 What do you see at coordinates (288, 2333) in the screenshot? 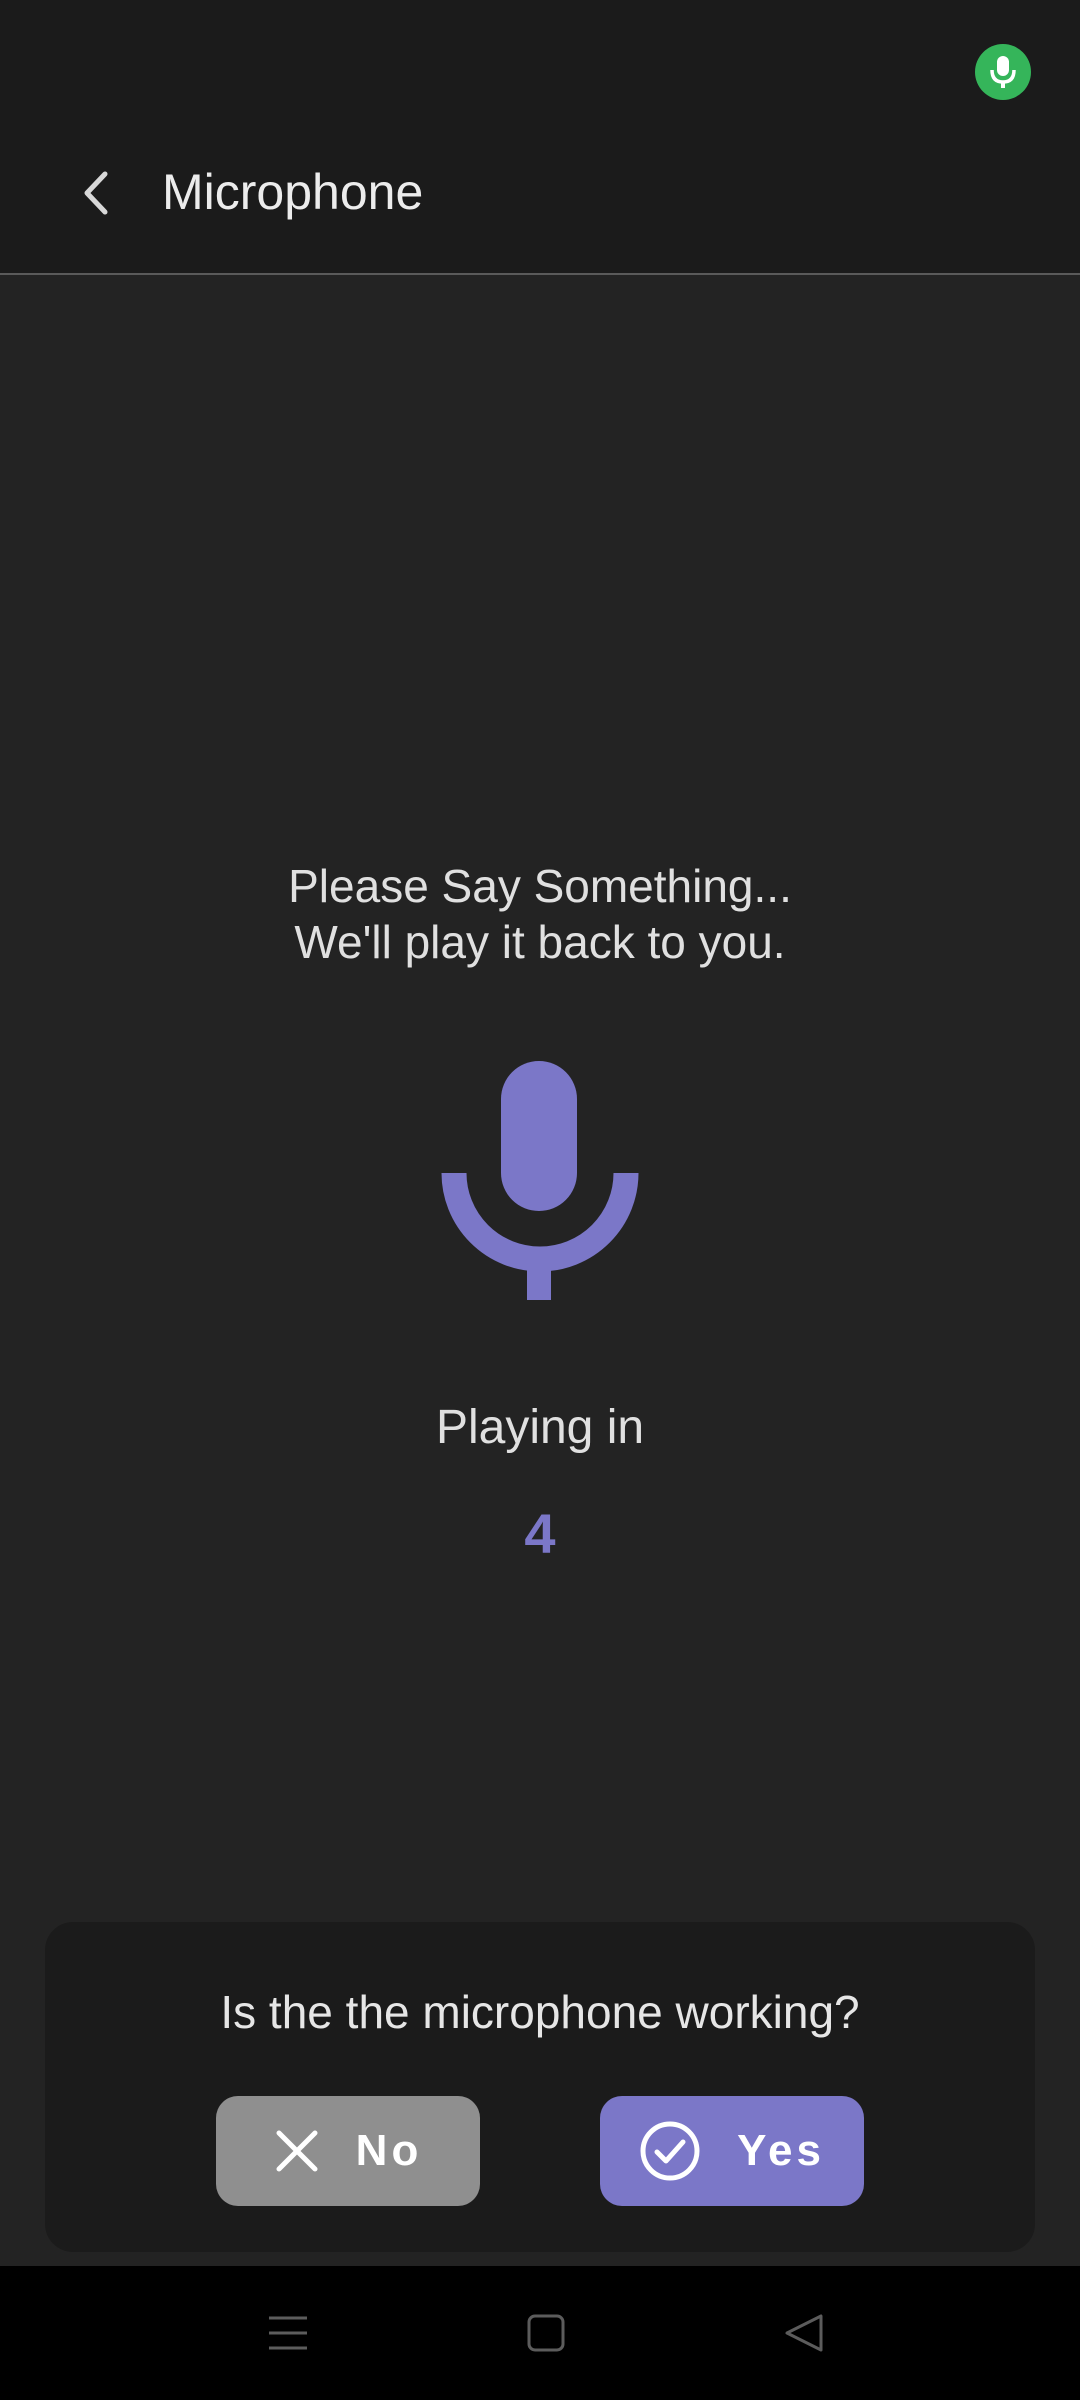
I see `recent-apps-icon` at bounding box center [288, 2333].